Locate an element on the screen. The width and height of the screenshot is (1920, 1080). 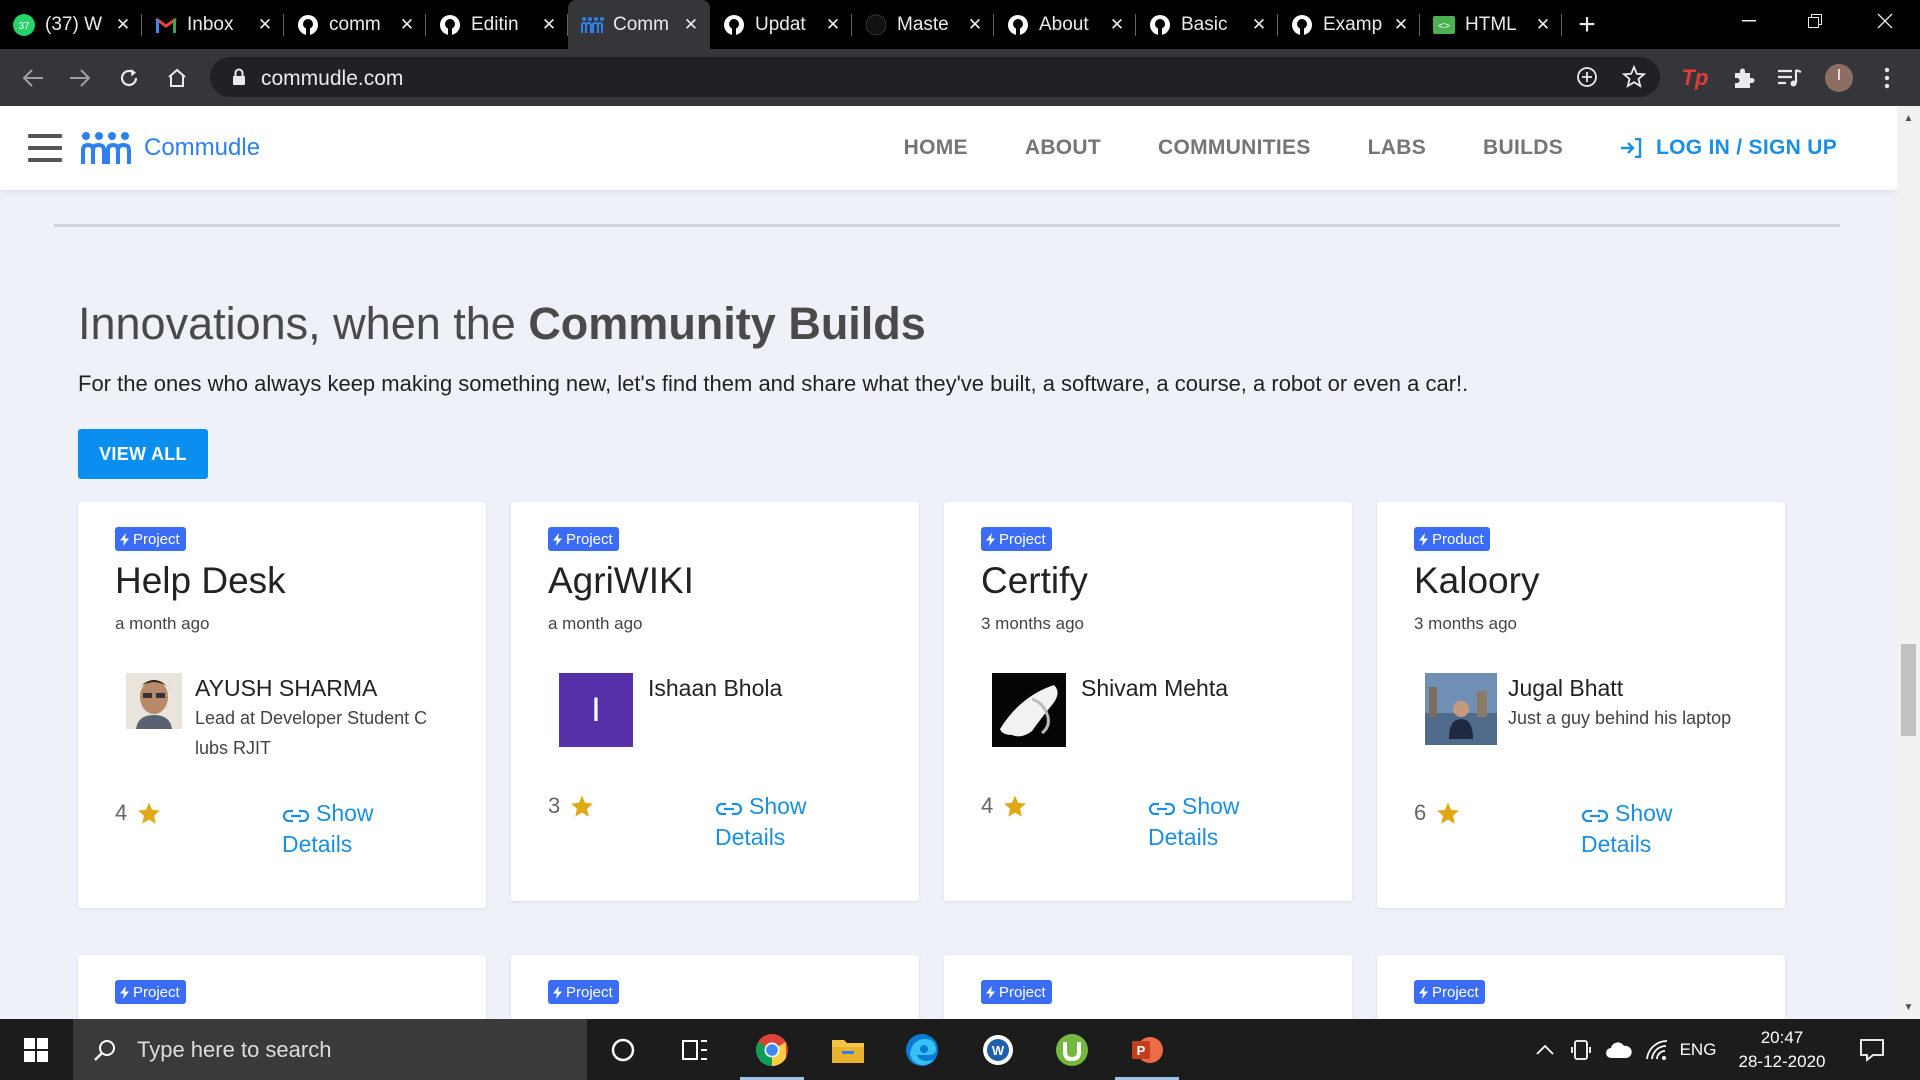
cortana-icon is located at coordinates (623, 1049).